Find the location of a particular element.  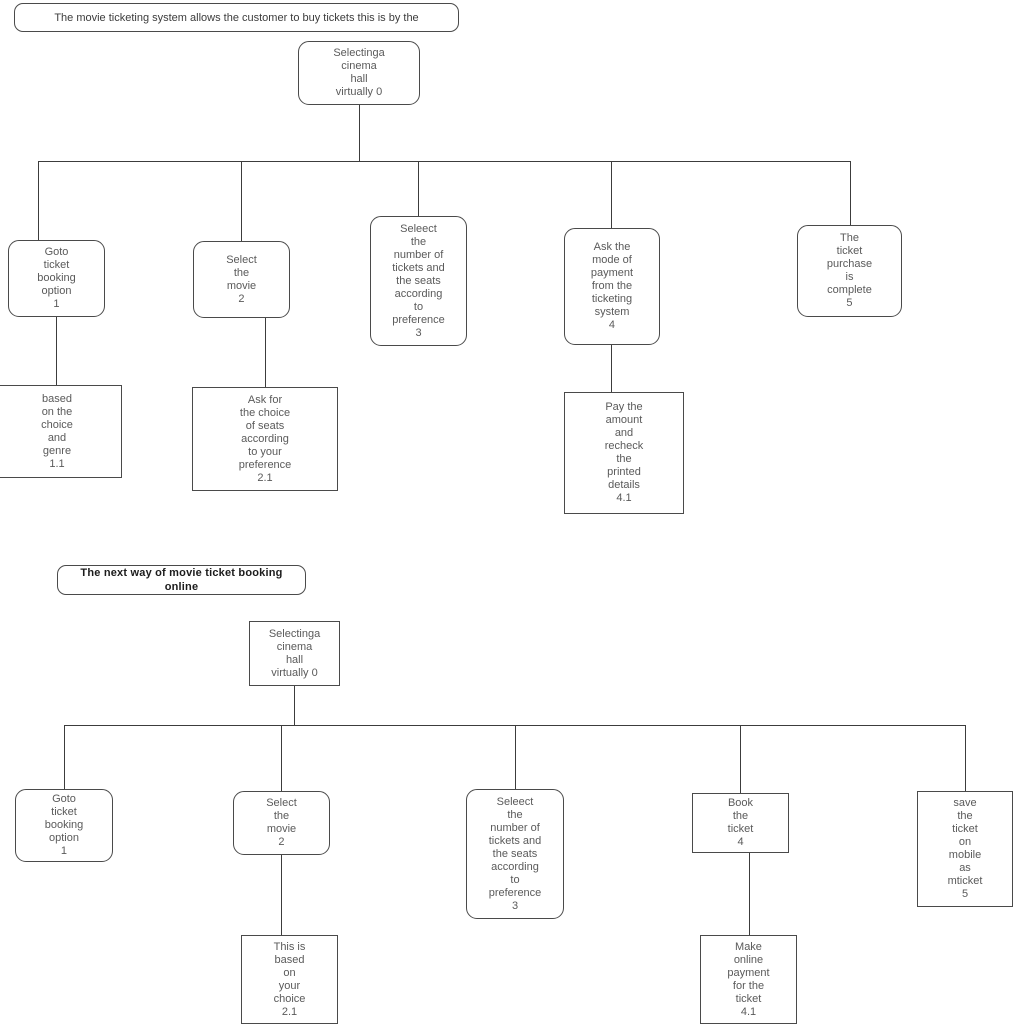

diagram-1-node-2: Select the movie 2 is located at coordinates (241, 279).